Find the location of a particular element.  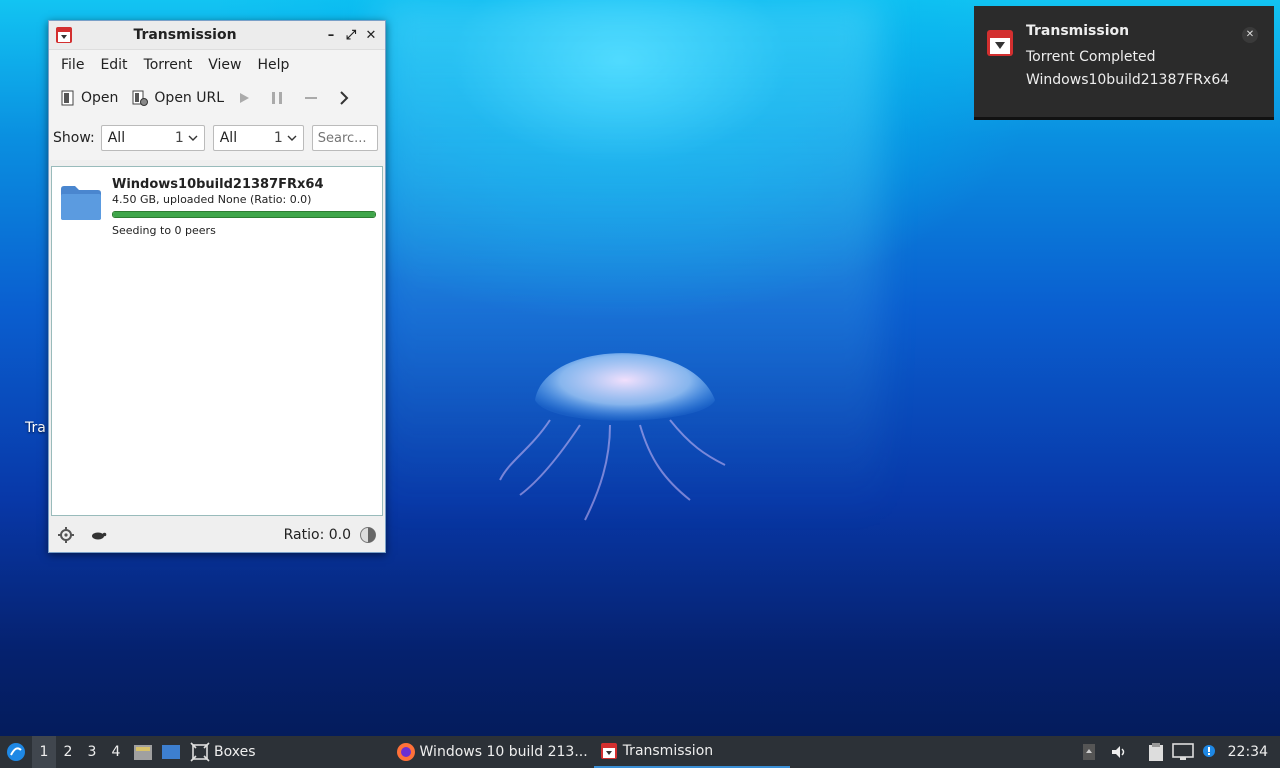

boxes-icon is located at coordinates (200, 752).